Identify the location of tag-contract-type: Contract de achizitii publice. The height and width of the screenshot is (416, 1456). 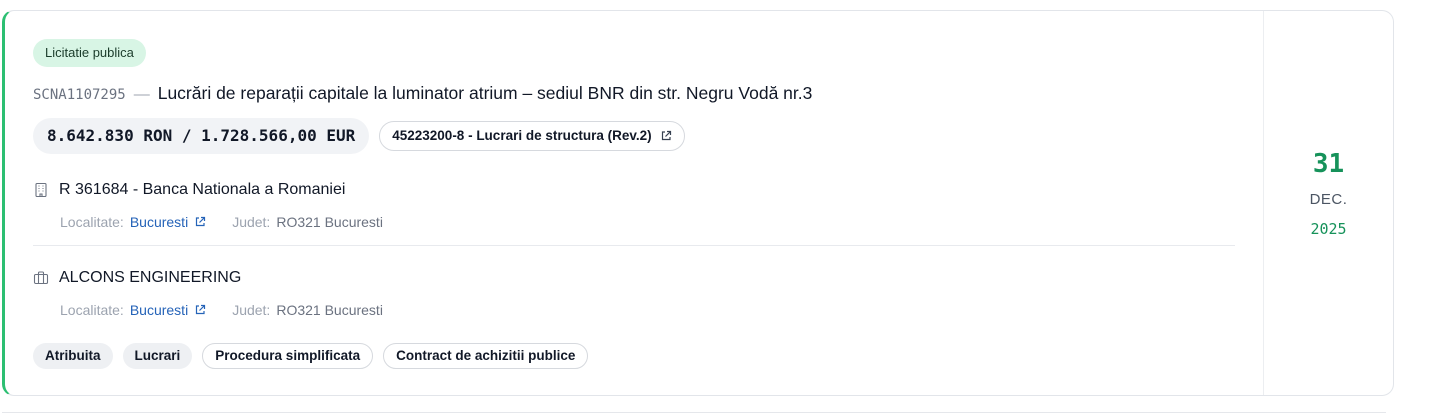
(486, 356).